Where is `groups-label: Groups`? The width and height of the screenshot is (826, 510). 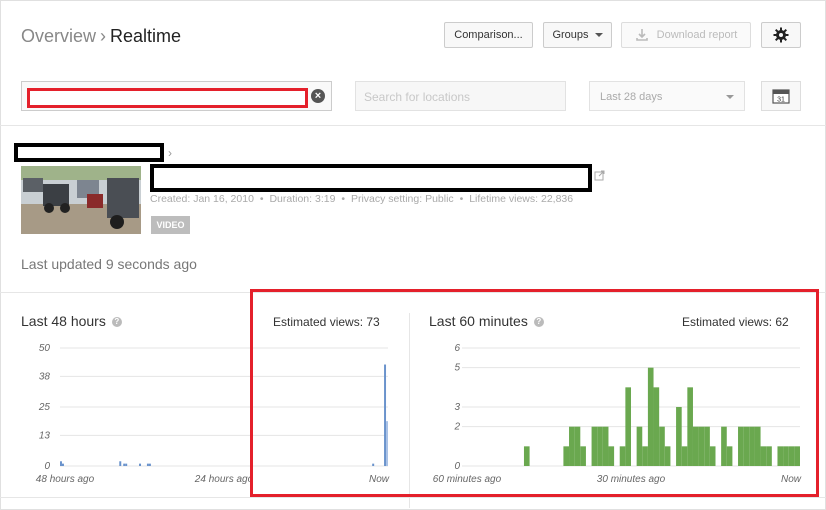
groups-label: Groups is located at coordinates (570, 35).